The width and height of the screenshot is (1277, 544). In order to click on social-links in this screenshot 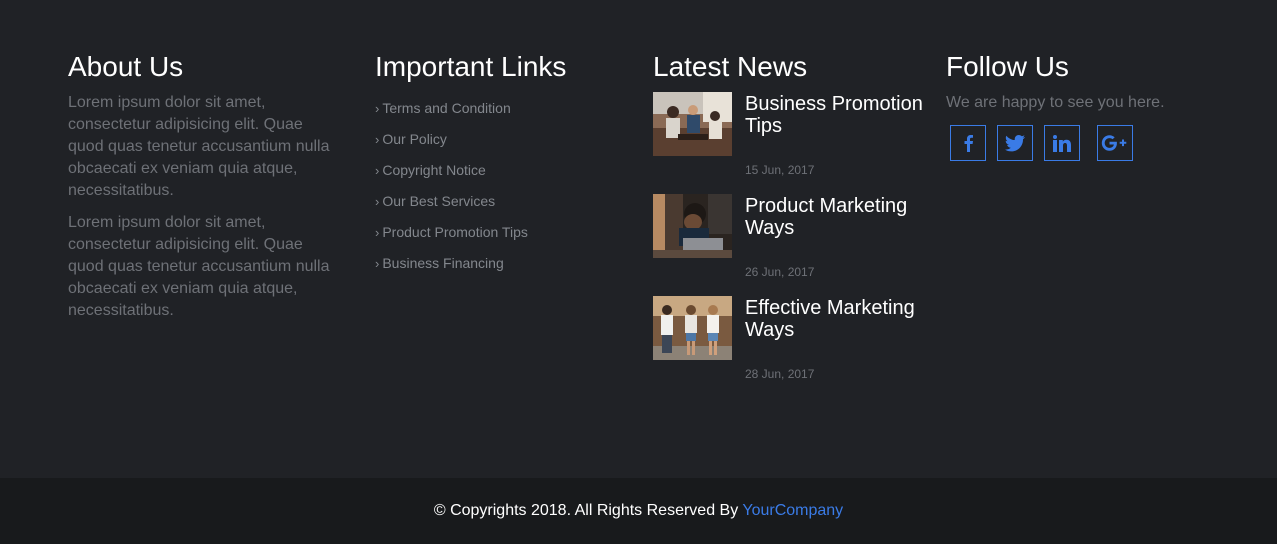, I will do `click(1096, 145)`.